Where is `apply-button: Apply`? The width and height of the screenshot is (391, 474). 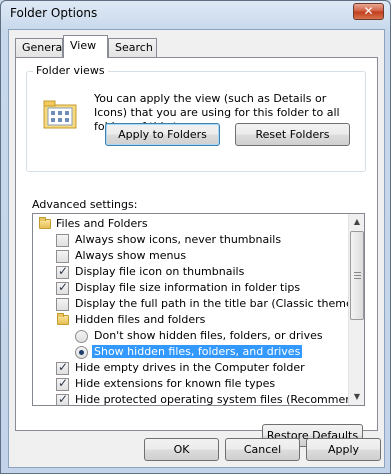
apply-button: Apply is located at coordinates (343, 449).